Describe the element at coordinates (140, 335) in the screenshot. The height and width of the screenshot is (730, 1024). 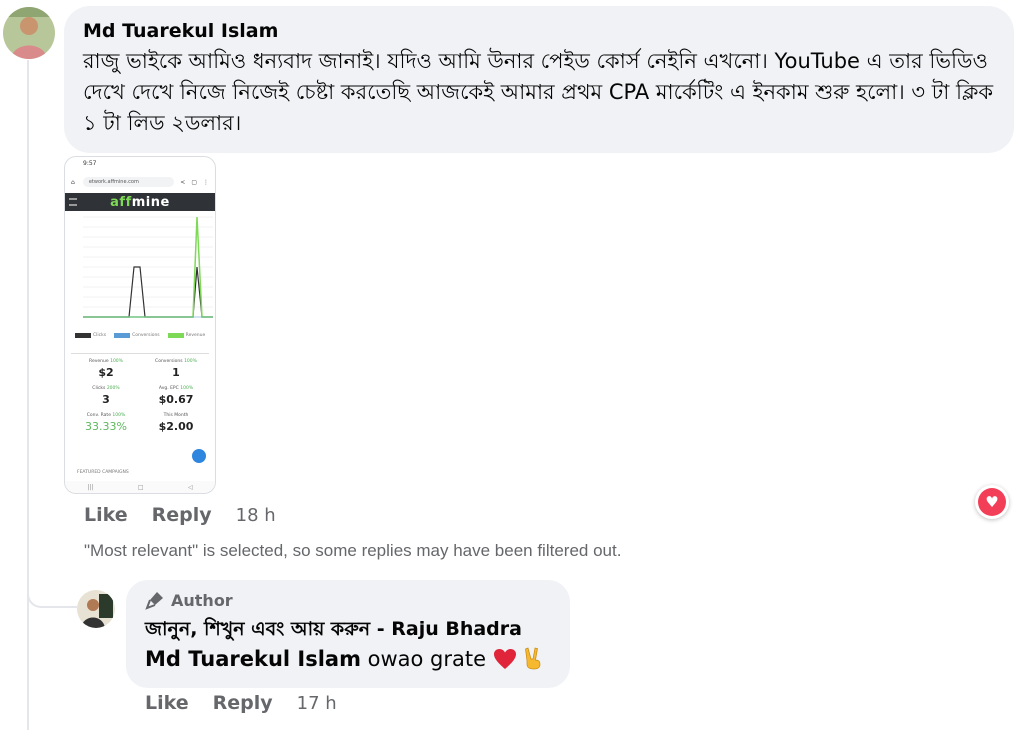
I see `chart-legend: Clicks Conversions Revenue` at that location.